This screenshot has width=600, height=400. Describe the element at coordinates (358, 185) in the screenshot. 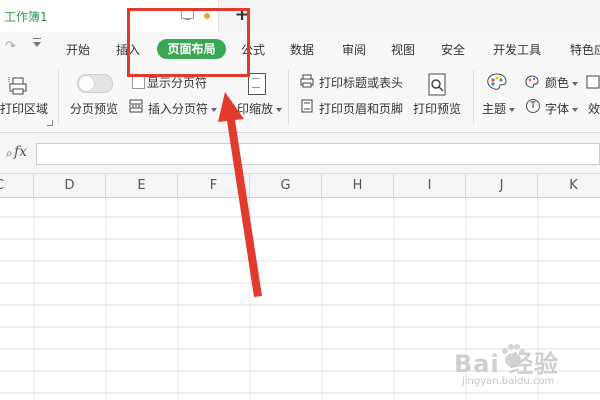

I see `column-header: H` at that location.